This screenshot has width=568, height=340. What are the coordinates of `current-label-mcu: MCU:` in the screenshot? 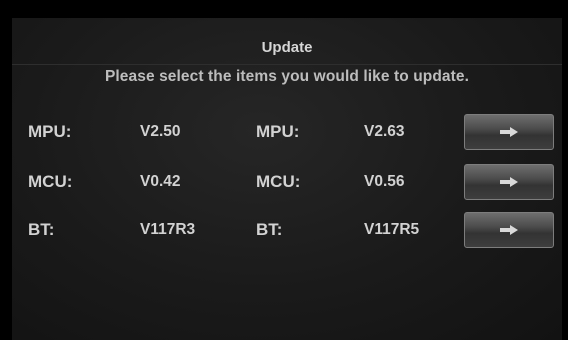 It's located at (50, 181).